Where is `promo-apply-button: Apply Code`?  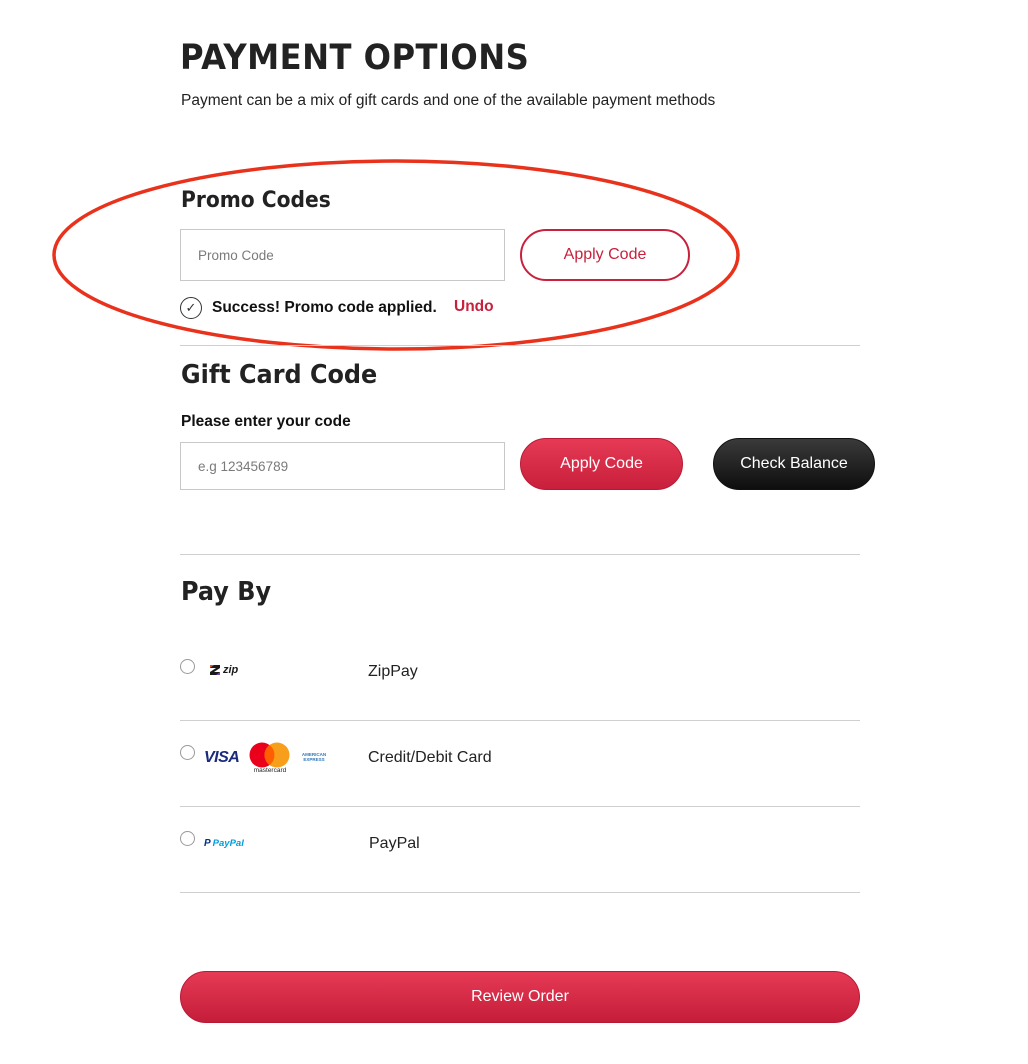 promo-apply-button: Apply Code is located at coordinates (605, 255).